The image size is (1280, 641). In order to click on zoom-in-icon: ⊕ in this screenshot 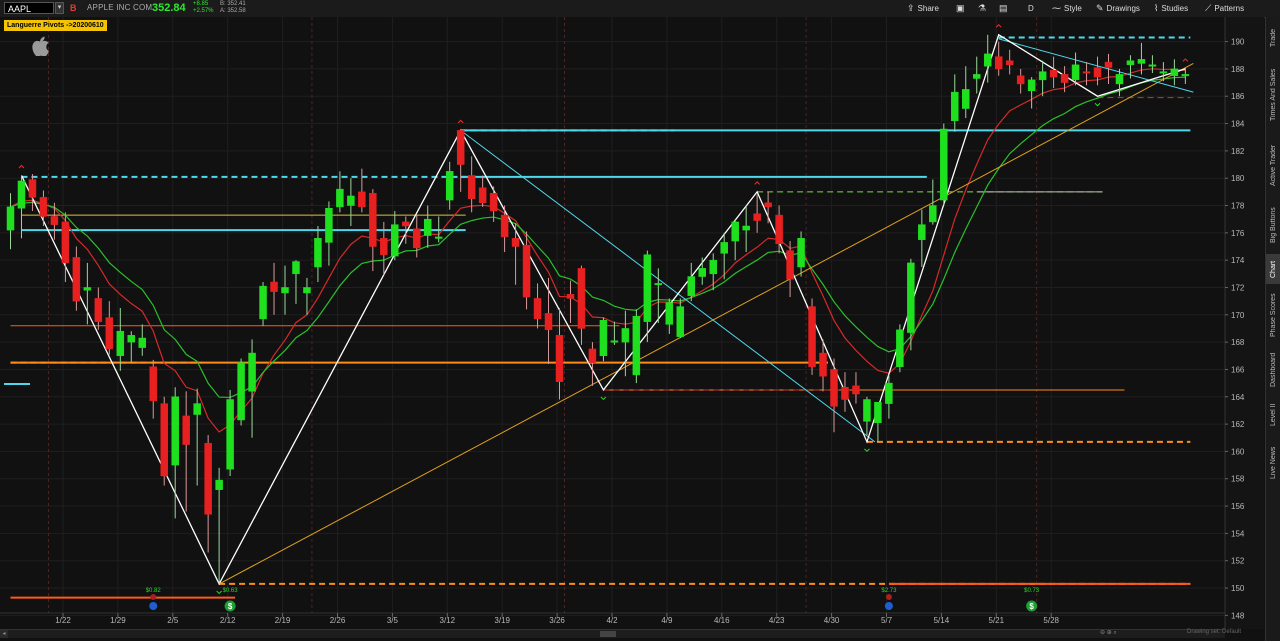, I will do `click(1109, 633)`.